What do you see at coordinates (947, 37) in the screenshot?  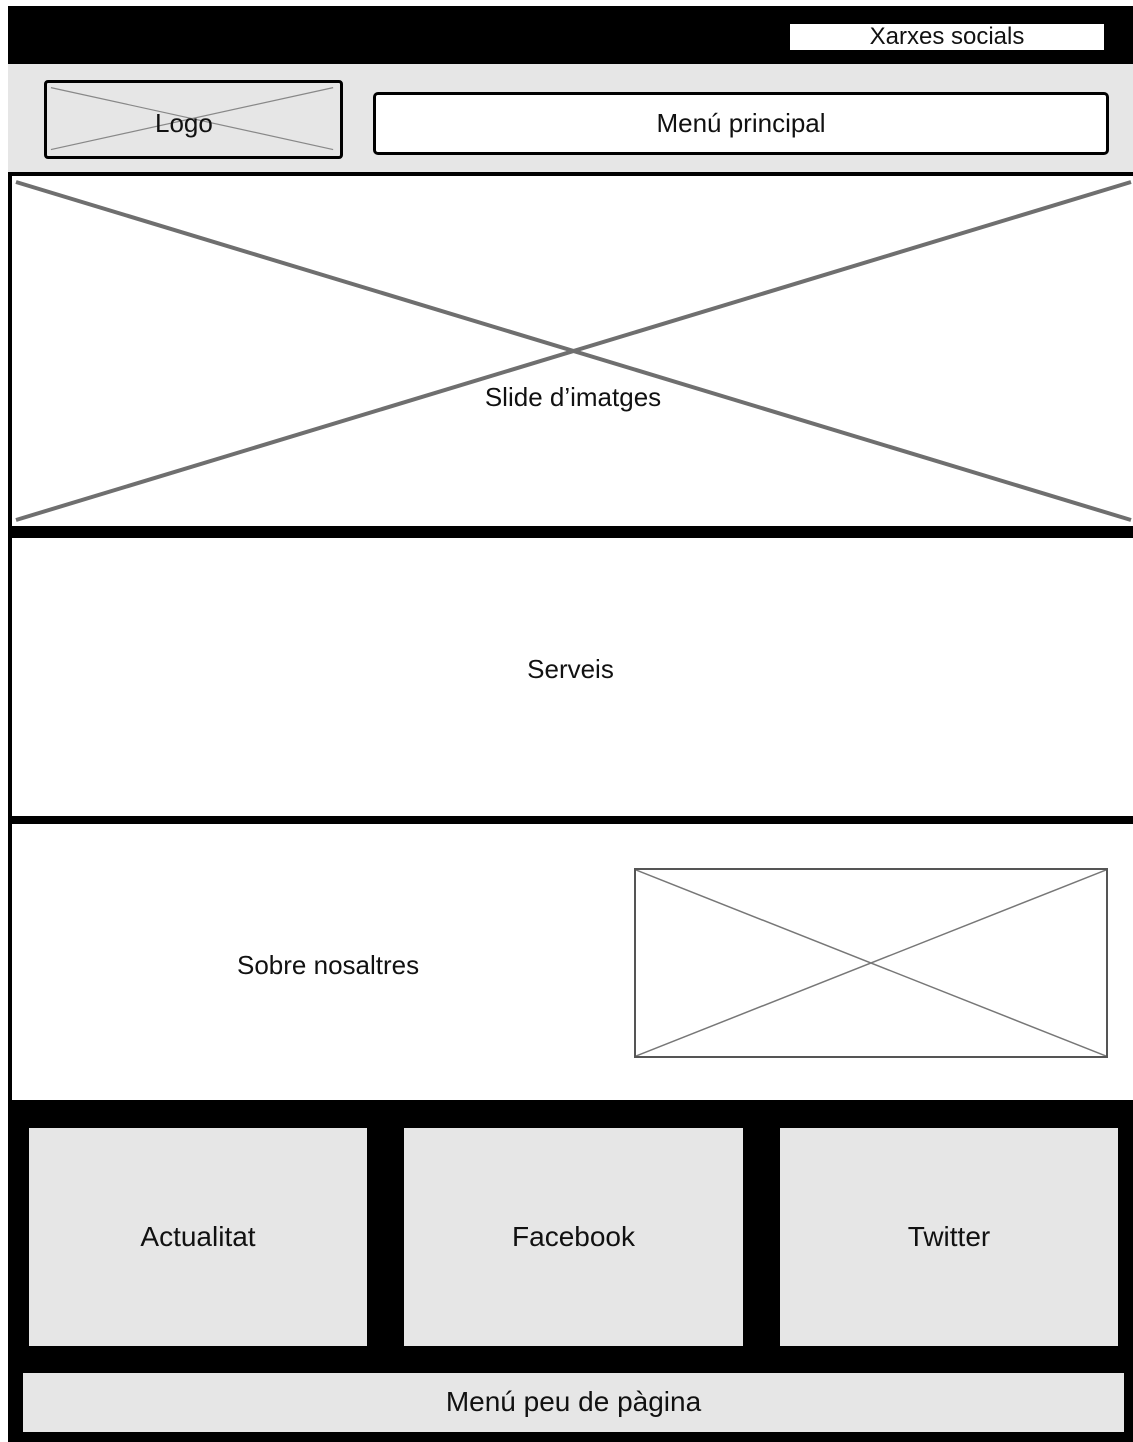 I see `social-networks-box: Xarxes socials` at bounding box center [947, 37].